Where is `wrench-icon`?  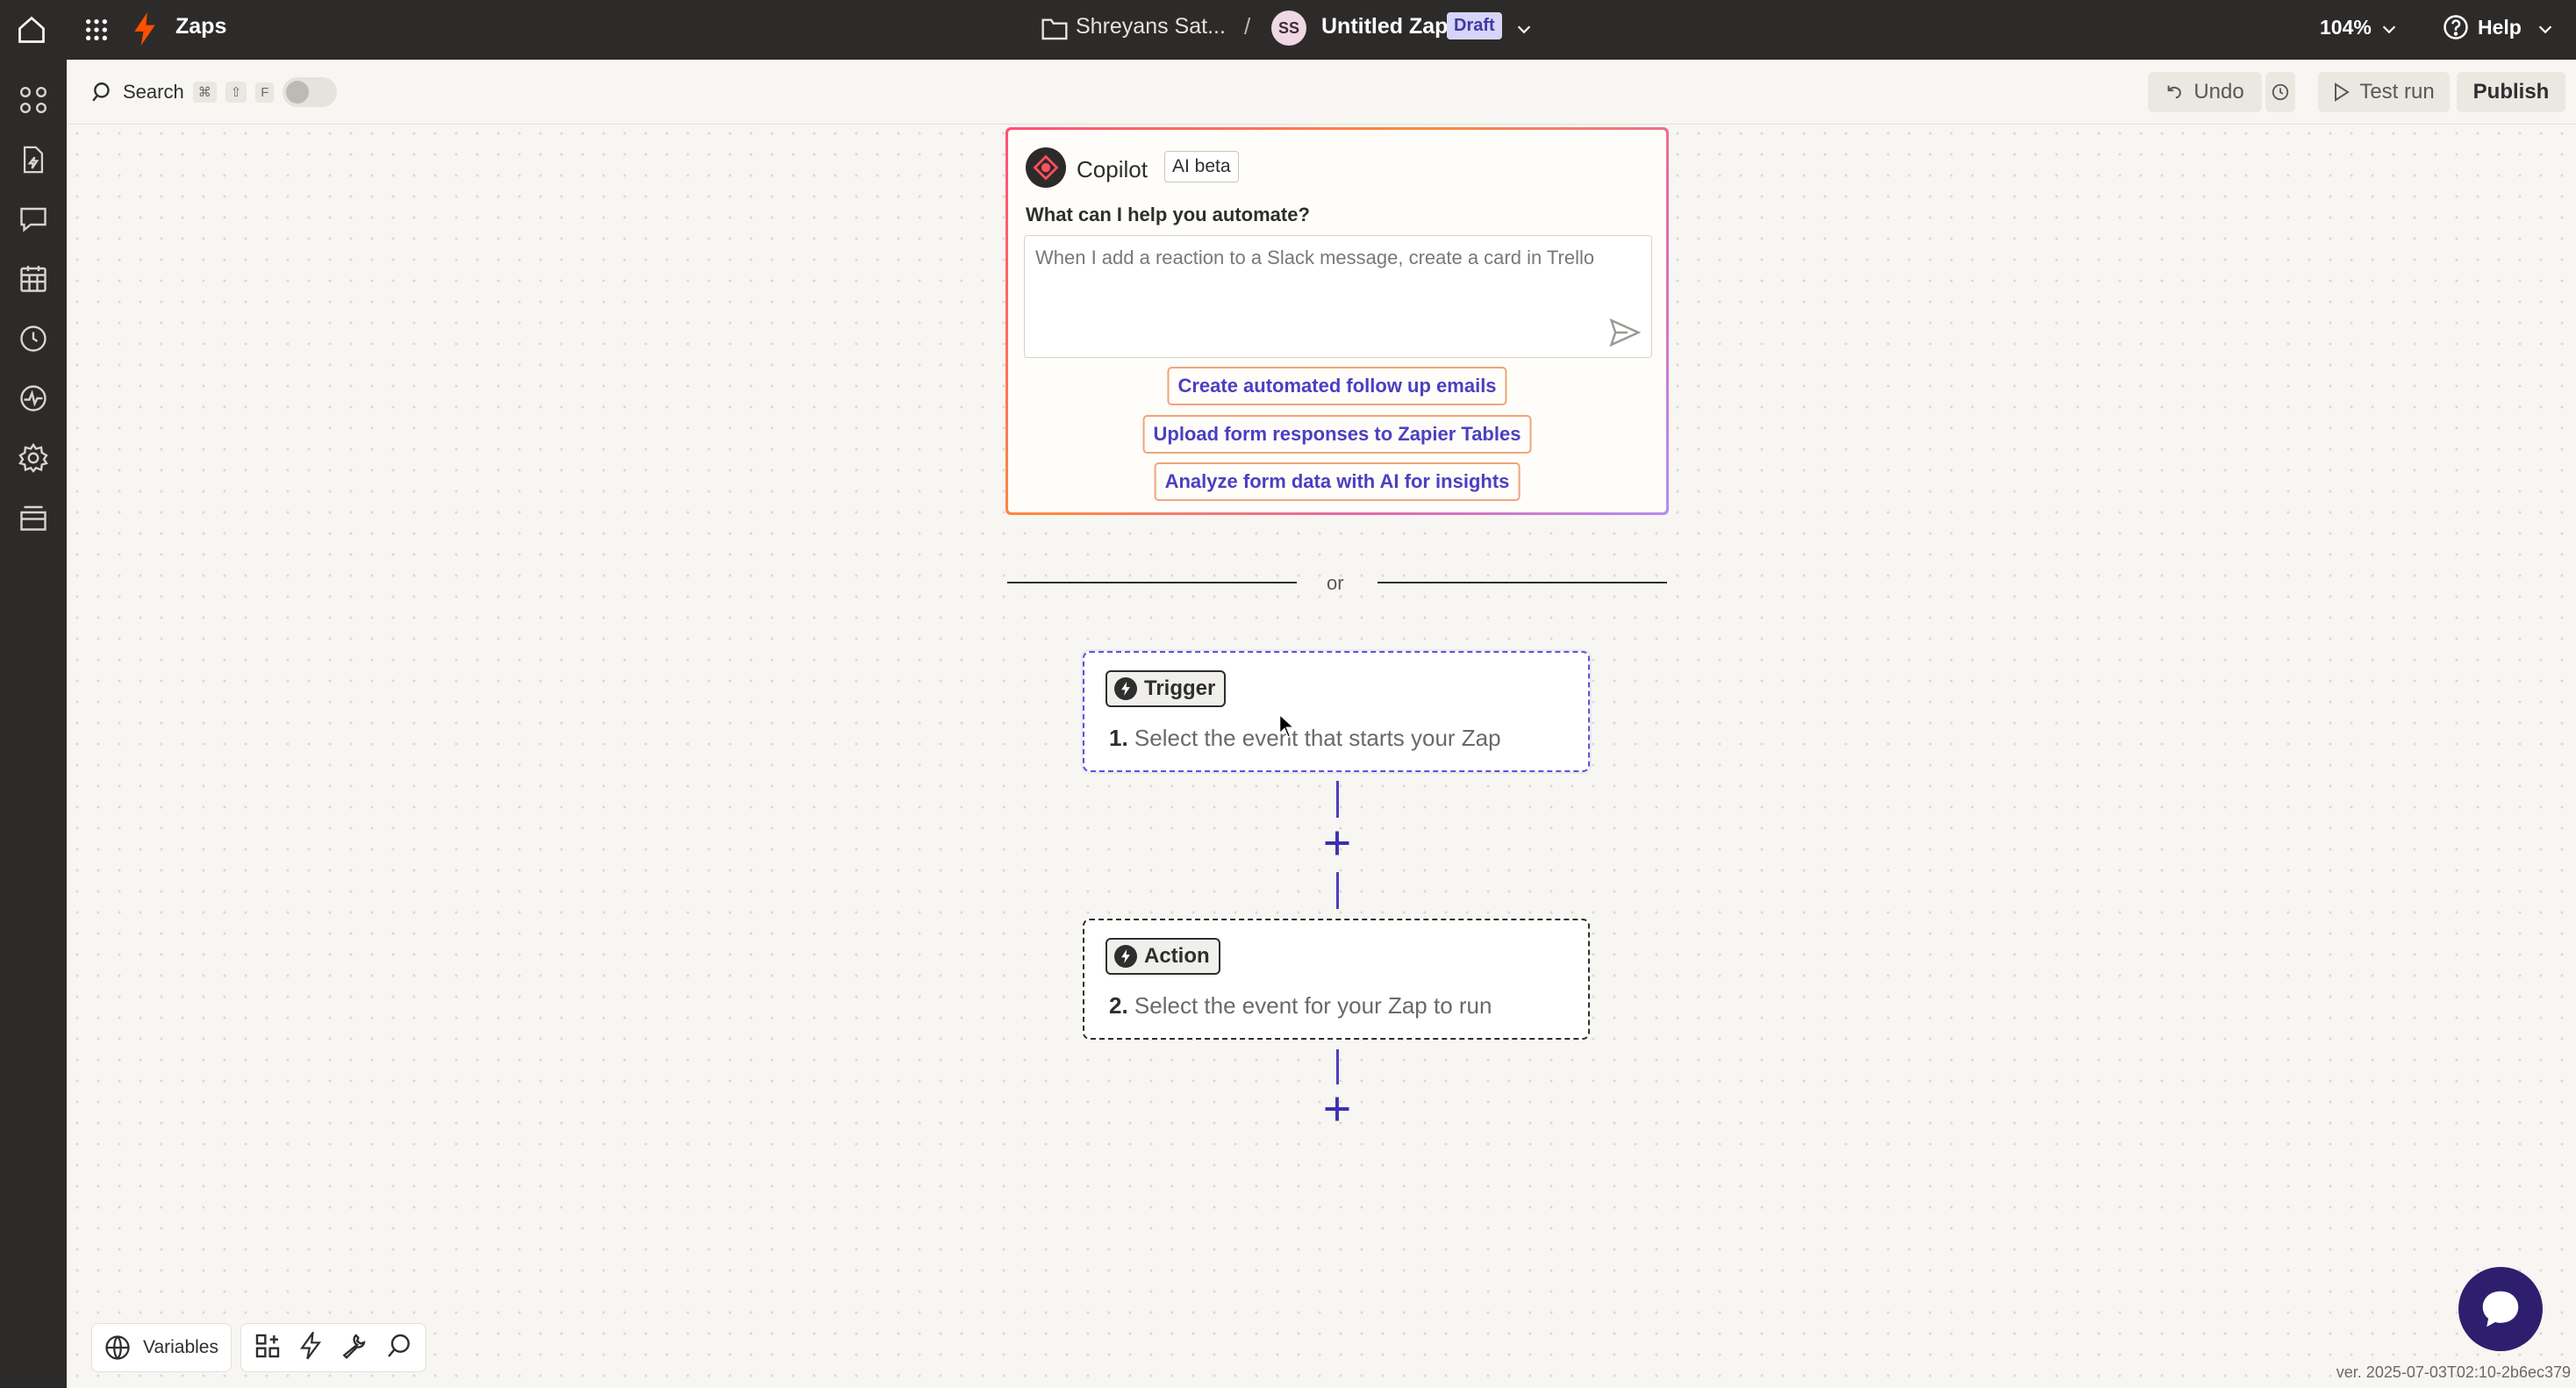
wrench-icon is located at coordinates (354, 1348).